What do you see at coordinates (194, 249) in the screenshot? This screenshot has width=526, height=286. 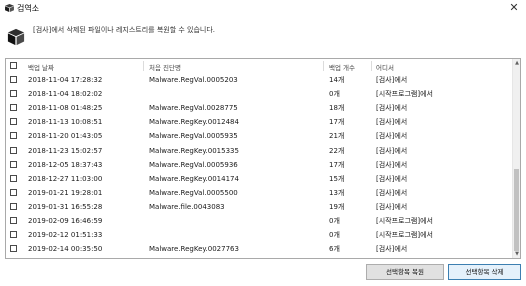 I see `detection-name-cell: Malware.RegKey.0027763` at bounding box center [194, 249].